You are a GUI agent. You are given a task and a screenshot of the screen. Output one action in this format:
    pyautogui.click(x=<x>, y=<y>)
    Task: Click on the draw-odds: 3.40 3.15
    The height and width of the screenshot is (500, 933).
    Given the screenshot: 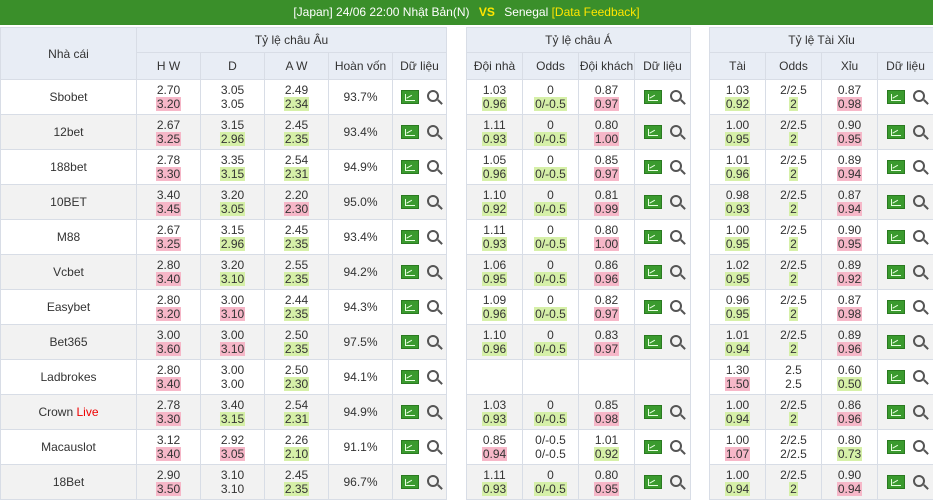 What is the action you would take?
    pyautogui.click(x=232, y=412)
    